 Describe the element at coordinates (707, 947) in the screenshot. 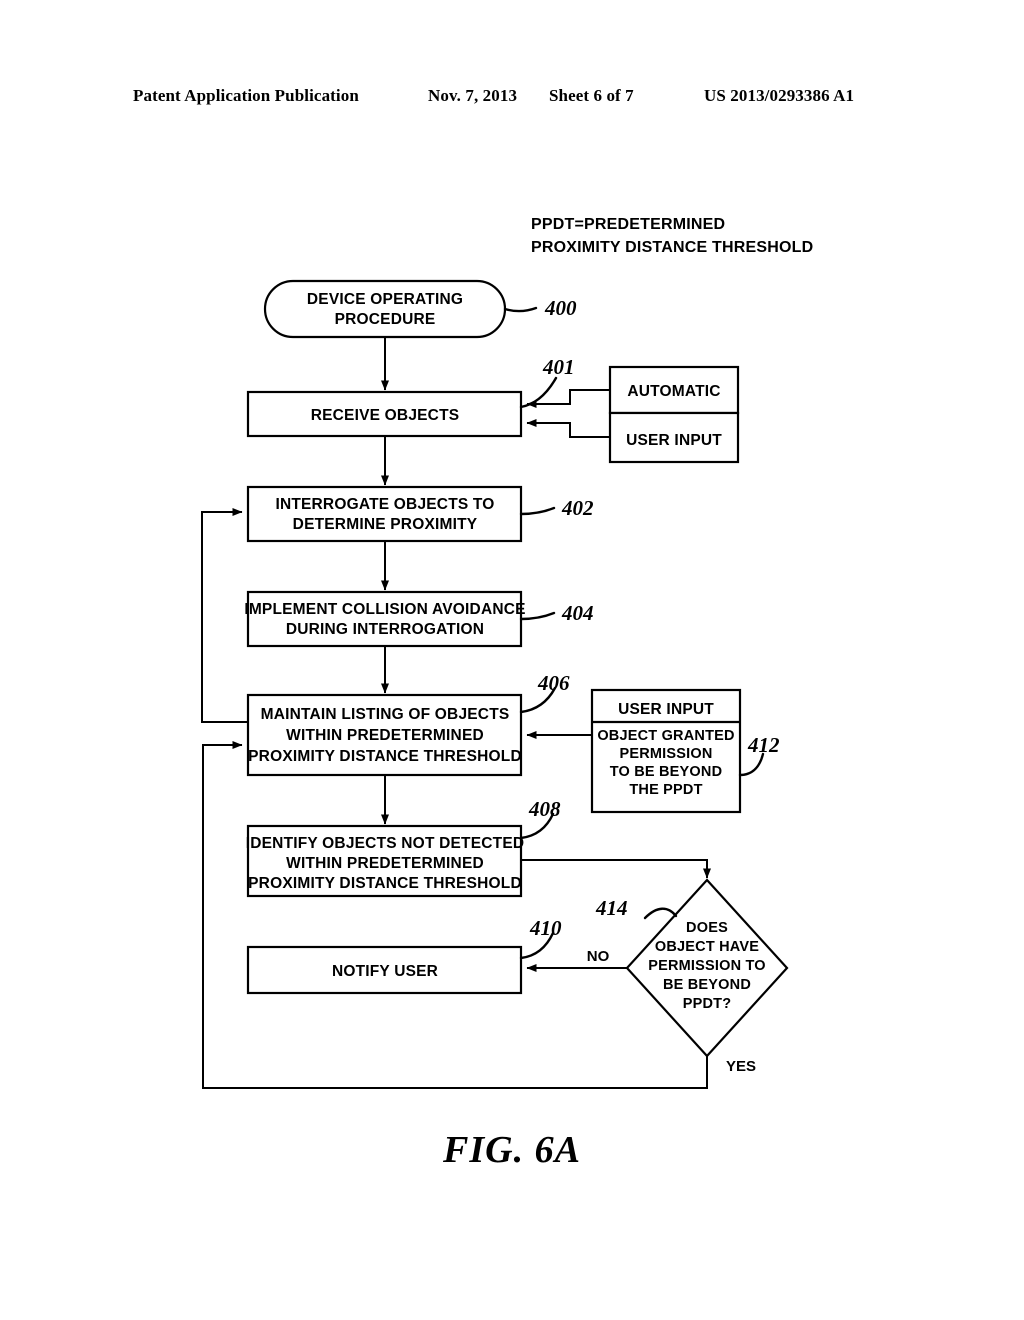

I see `node-decision-line-2: OBJECT HAVE` at that location.